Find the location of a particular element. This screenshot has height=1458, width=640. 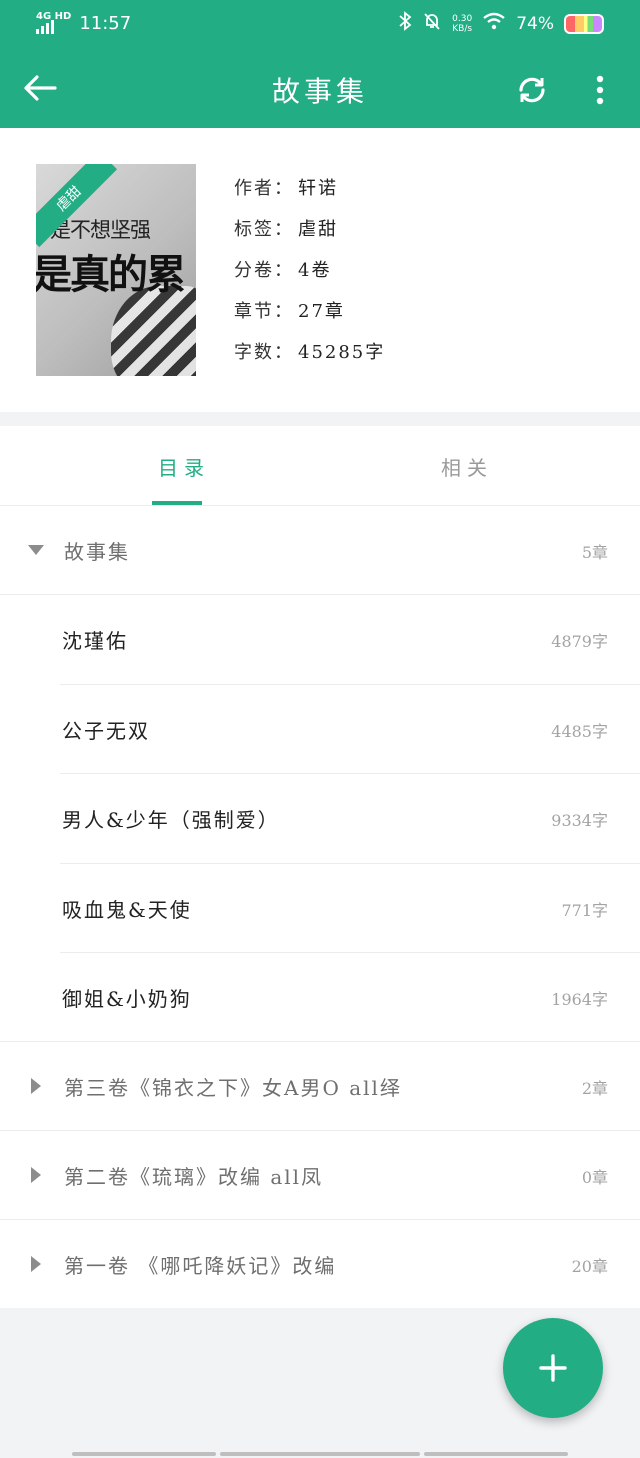

volume-title: 第一卷 《哪吒降妖记》改编 is located at coordinates (200, 1266).